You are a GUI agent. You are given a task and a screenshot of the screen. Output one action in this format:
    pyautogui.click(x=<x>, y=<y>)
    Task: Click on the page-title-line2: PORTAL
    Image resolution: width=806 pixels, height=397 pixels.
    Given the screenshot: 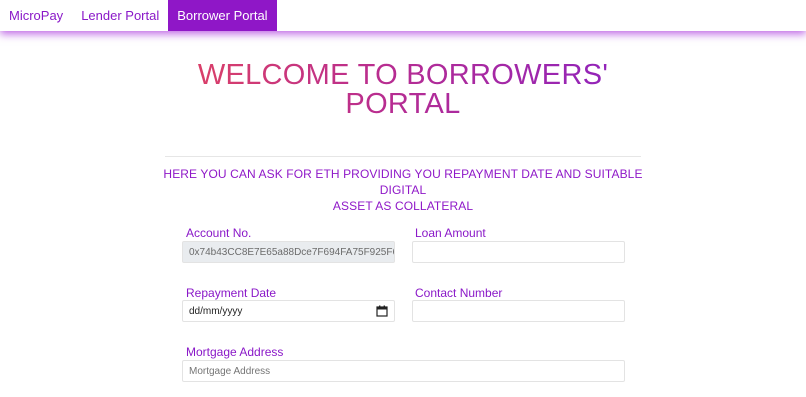 What is the action you would take?
    pyautogui.click(x=403, y=104)
    